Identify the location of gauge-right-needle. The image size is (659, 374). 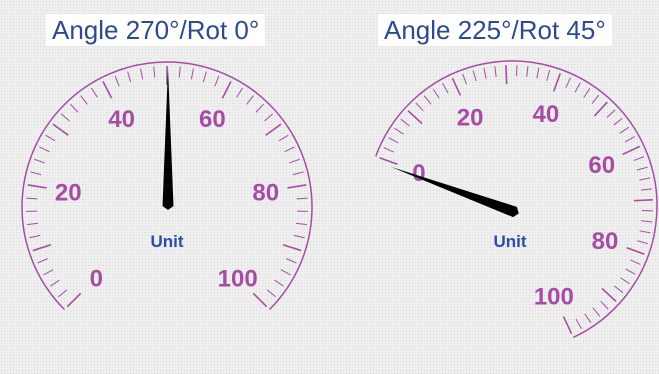
(454, 192).